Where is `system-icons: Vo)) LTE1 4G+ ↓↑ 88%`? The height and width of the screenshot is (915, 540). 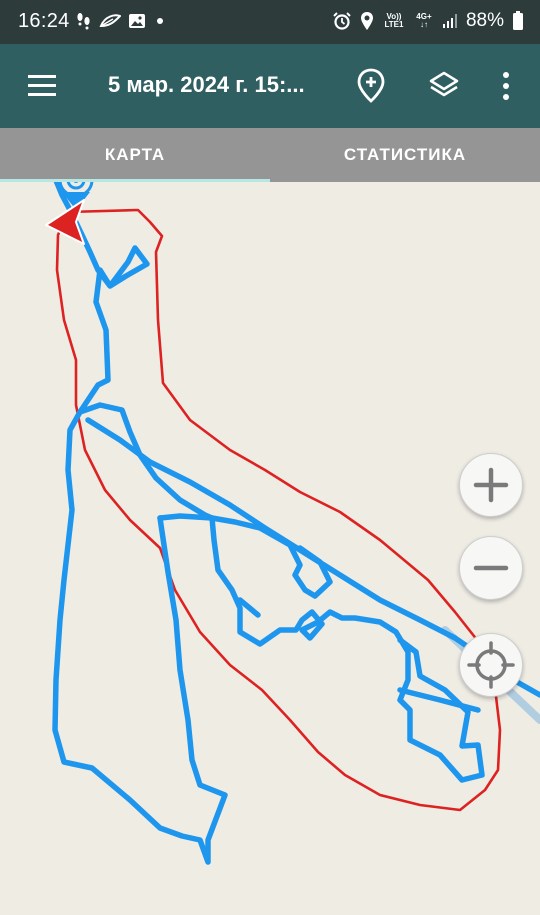 system-icons: Vo)) LTE1 4G+ ↓↑ 88% is located at coordinates (428, 21).